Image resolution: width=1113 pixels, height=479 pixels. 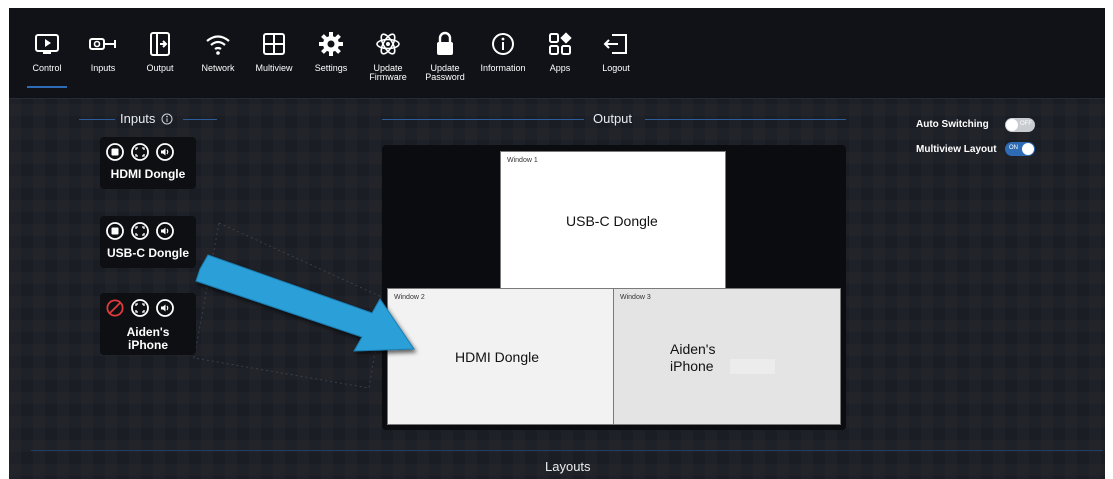 I want to click on input-name: Aiden's iPhone, so click(x=148, y=338).